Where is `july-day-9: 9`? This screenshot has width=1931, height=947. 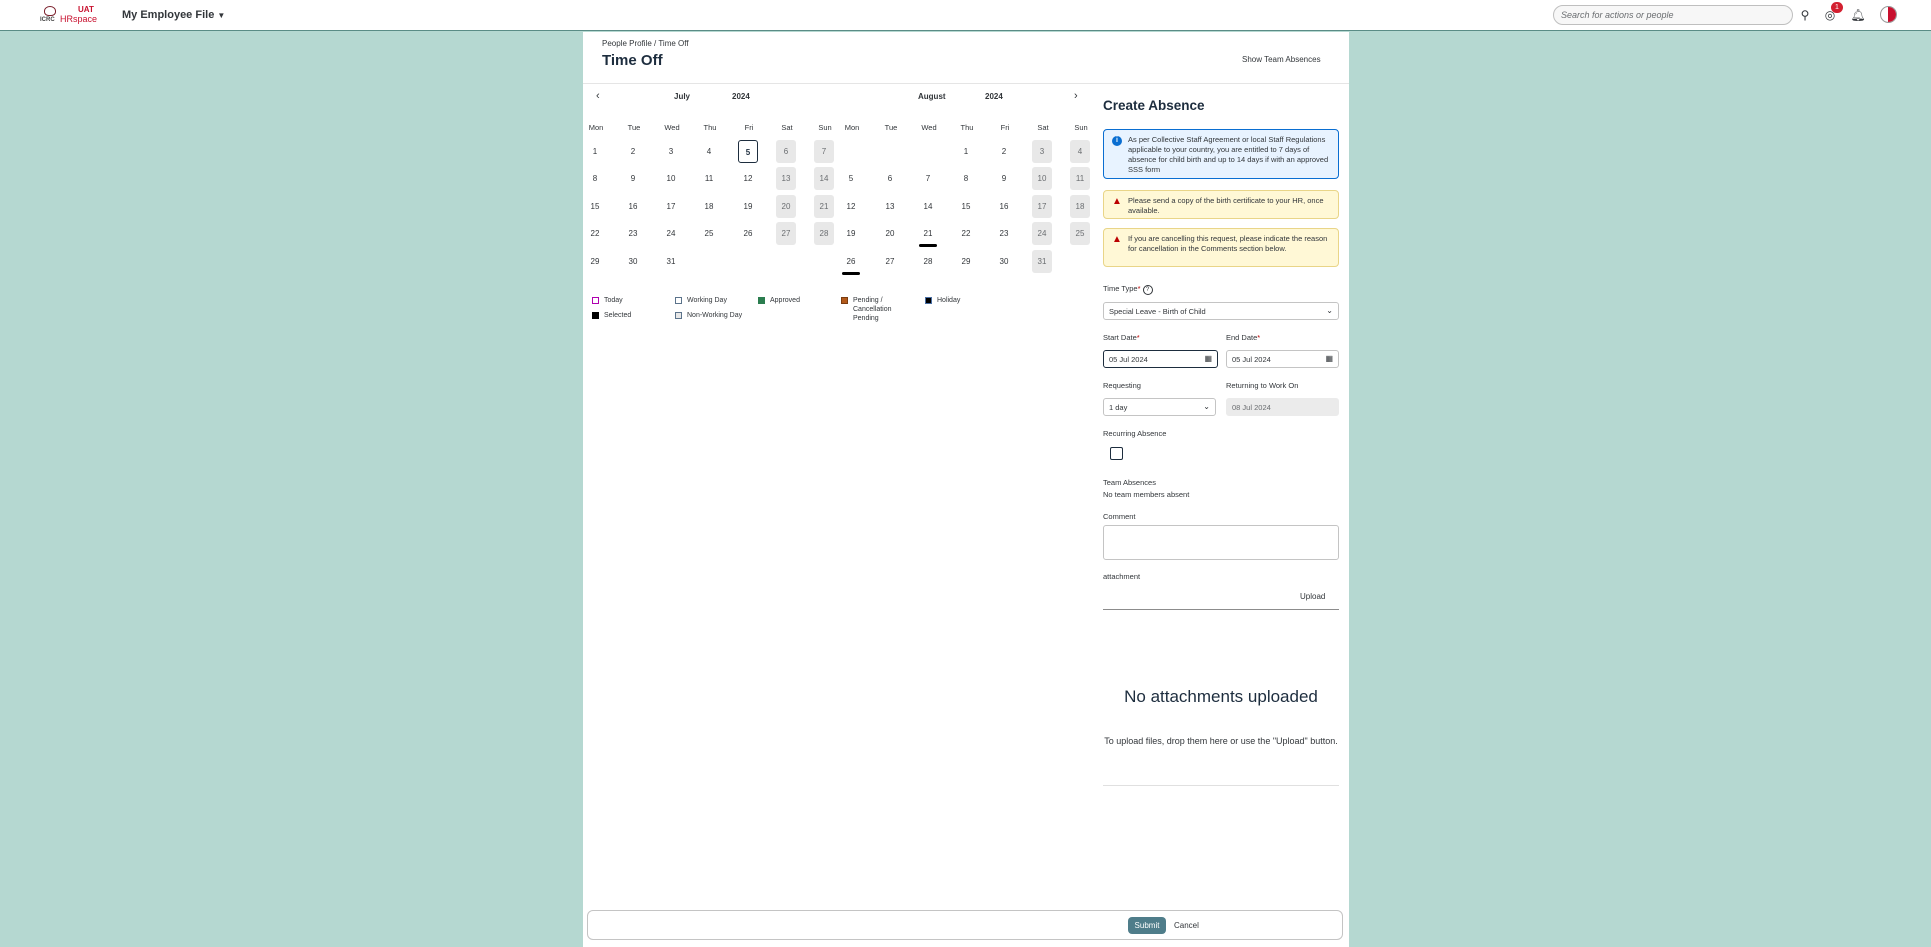
july-day-9: 9 is located at coordinates (633, 178).